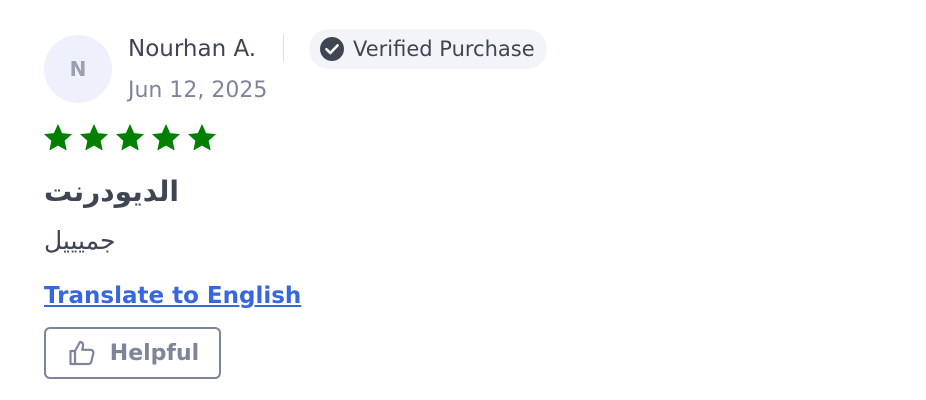 Image resolution: width=926 pixels, height=400 pixels. Describe the element at coordinates (82, 353) in the screenshot. I see `thumbs-up-icon` at that location.